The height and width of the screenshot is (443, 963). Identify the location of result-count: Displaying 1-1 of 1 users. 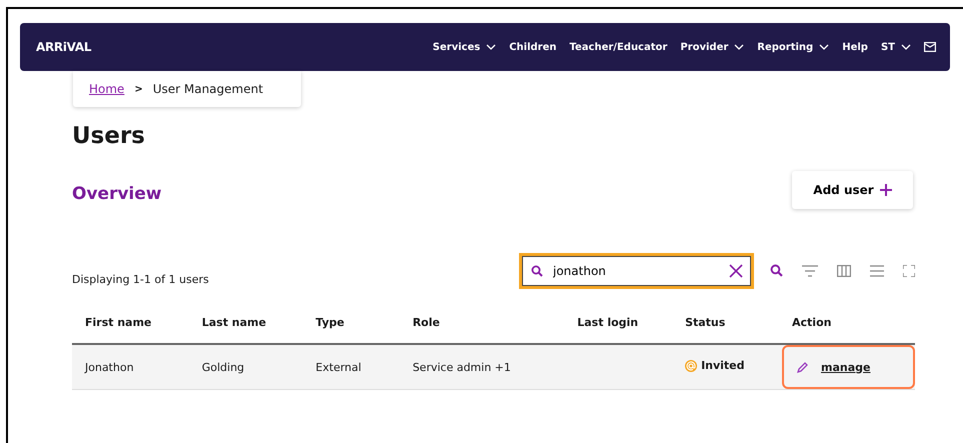
(140, 279).